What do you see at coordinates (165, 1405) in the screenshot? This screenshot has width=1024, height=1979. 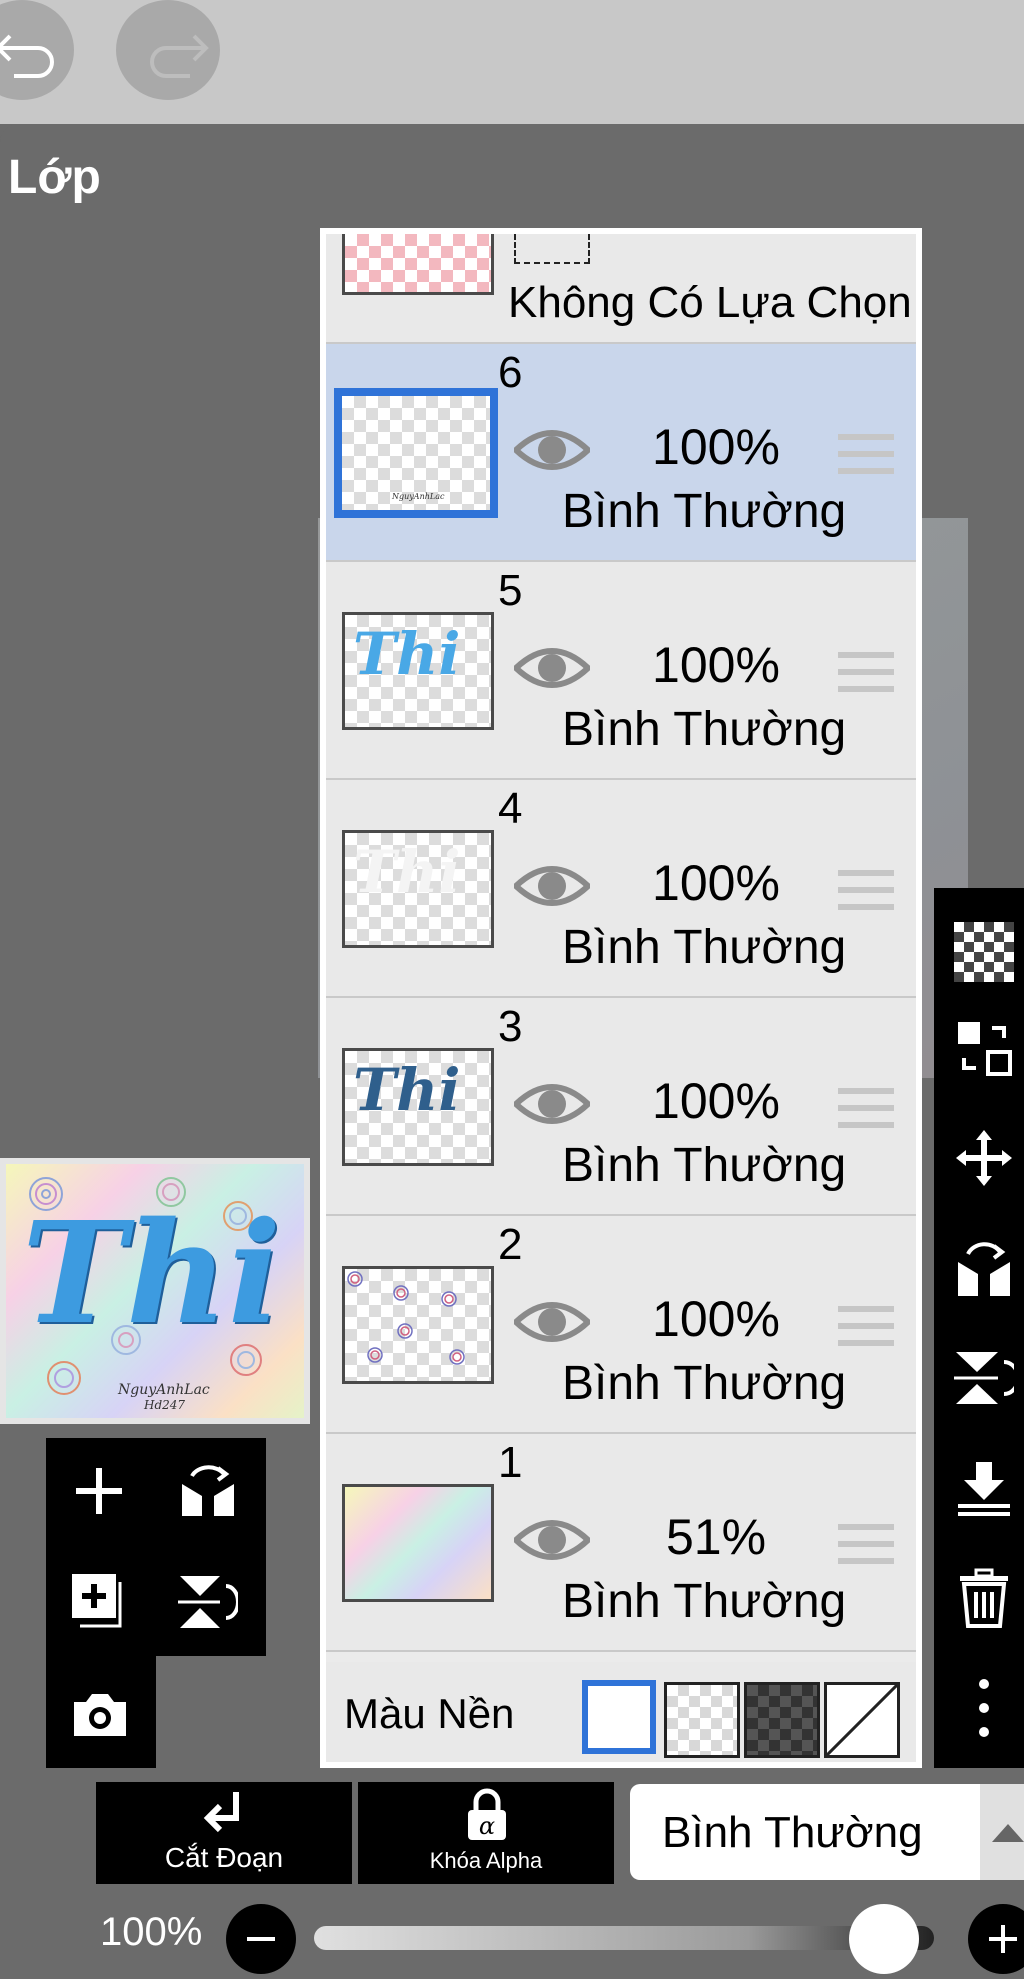 I see `preview-signature-2: Hd247` at bounding box center [165, 1405].